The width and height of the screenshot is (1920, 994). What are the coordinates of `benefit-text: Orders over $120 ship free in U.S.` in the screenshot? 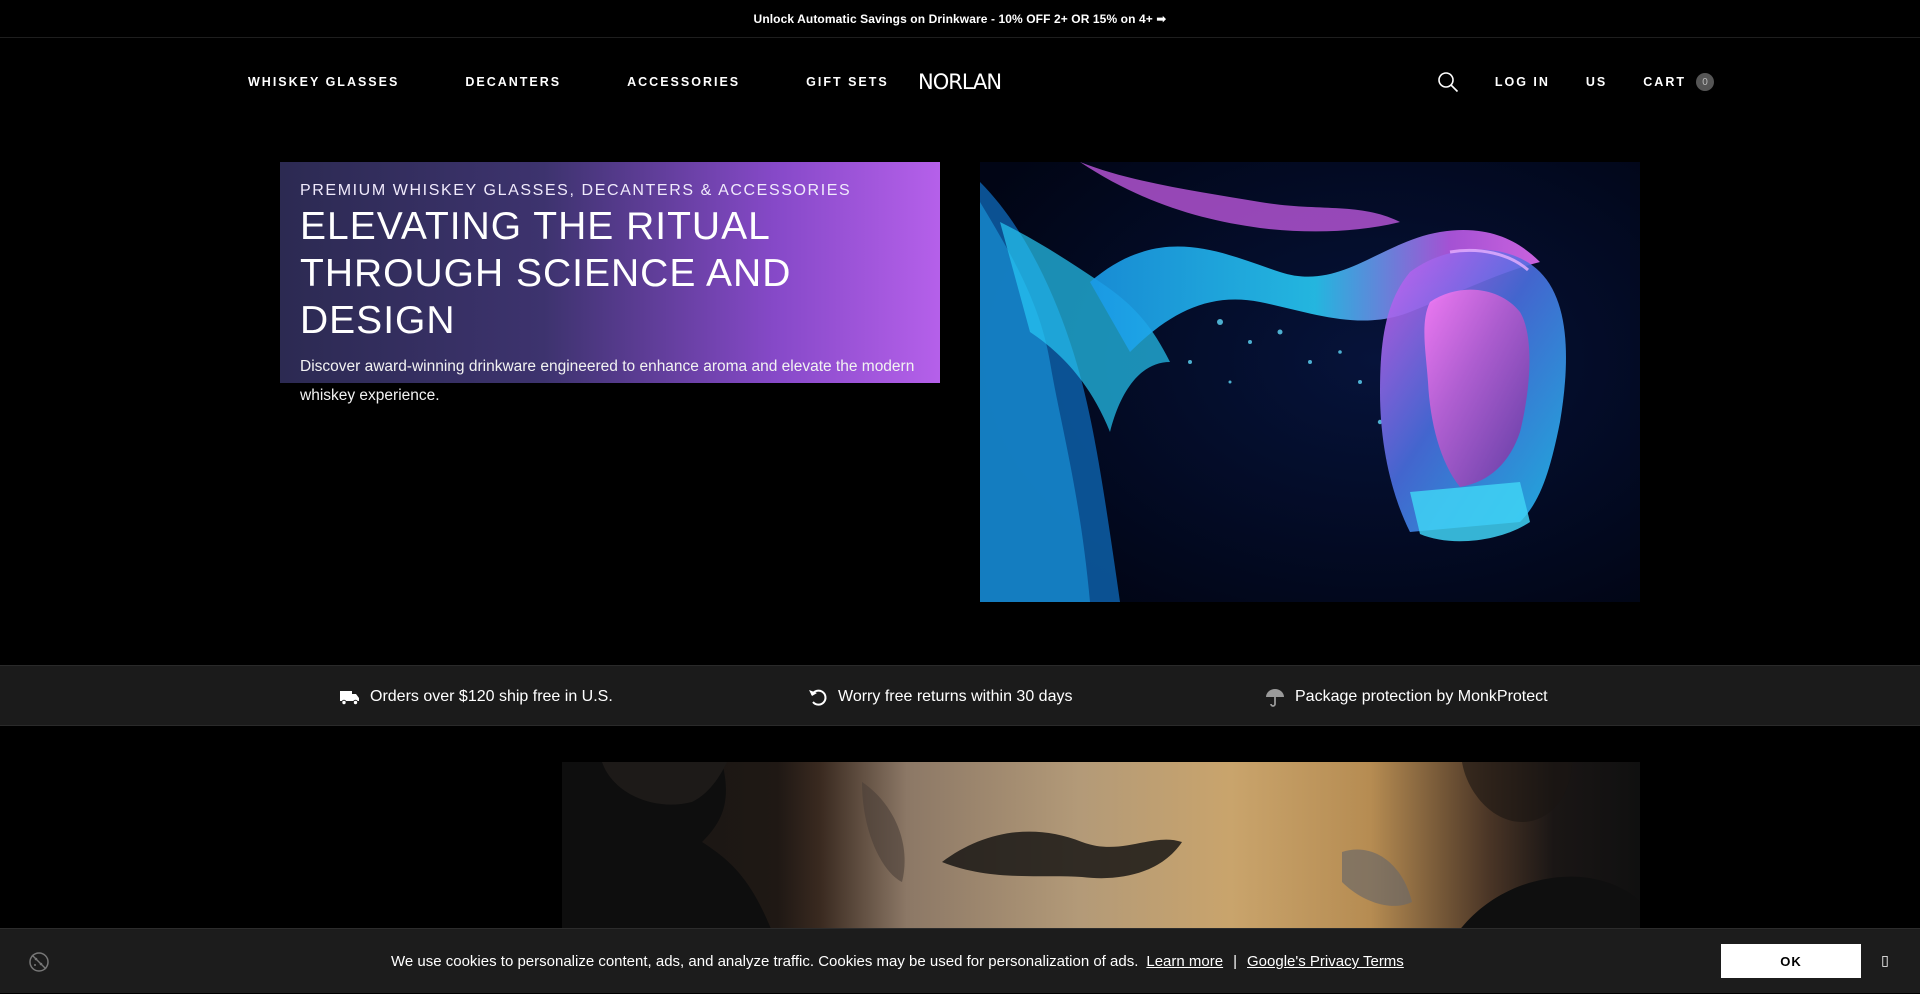 It's located at (491, 696).